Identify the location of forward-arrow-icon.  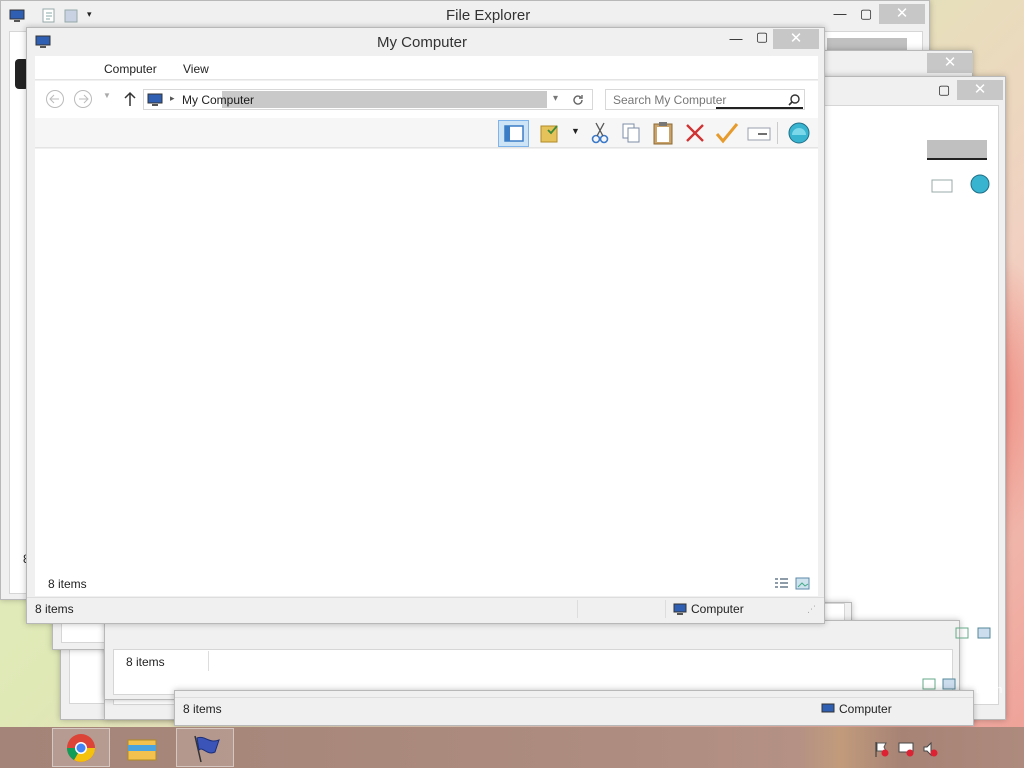
(83, 99).